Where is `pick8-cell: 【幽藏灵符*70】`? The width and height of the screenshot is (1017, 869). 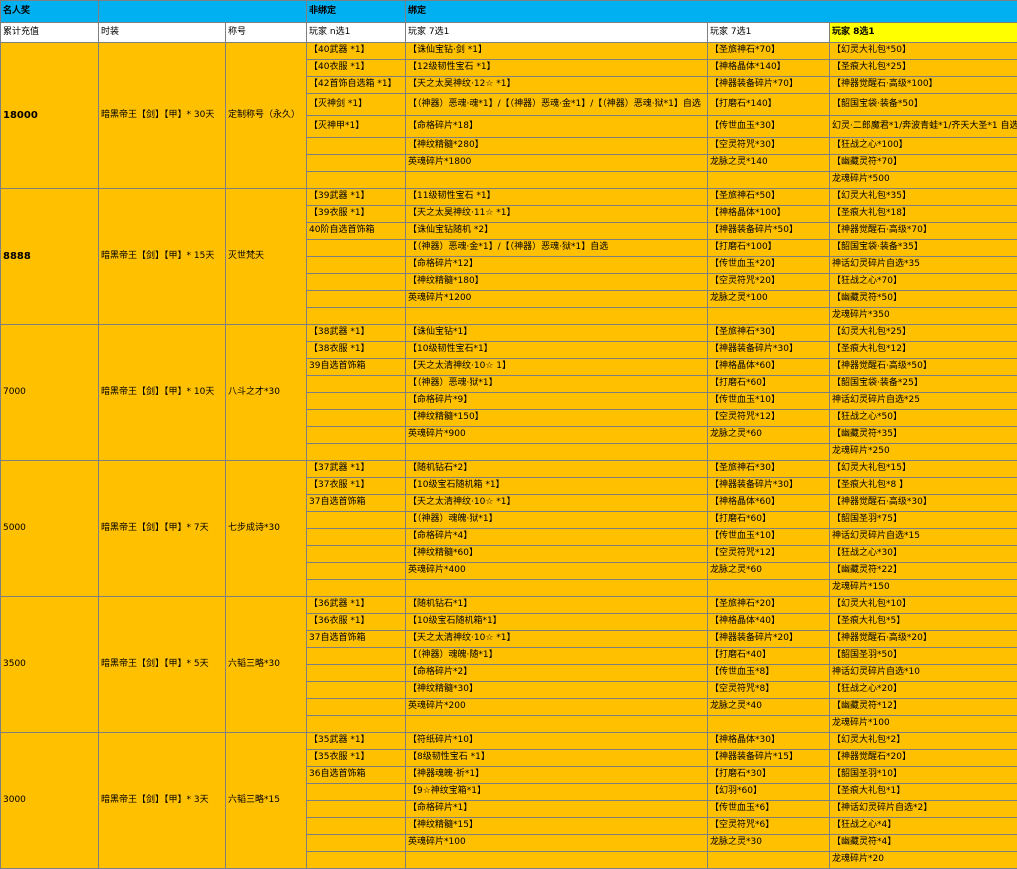
pick8-cell: 【幽藏灵符*70】 is located at coordinates (923, 163).